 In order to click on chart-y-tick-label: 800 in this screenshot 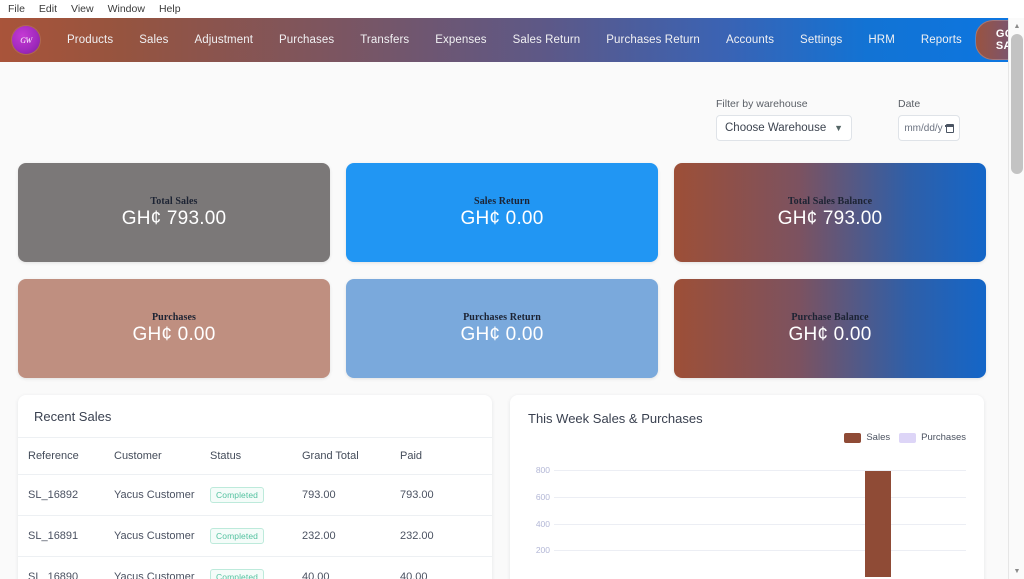, I will do `click(542, 470)`.